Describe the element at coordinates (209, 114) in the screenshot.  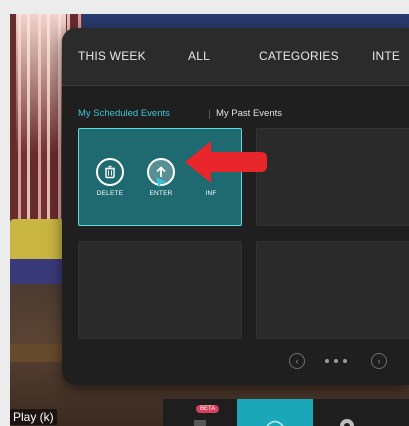
I see `sub-tab-divider` at that location.